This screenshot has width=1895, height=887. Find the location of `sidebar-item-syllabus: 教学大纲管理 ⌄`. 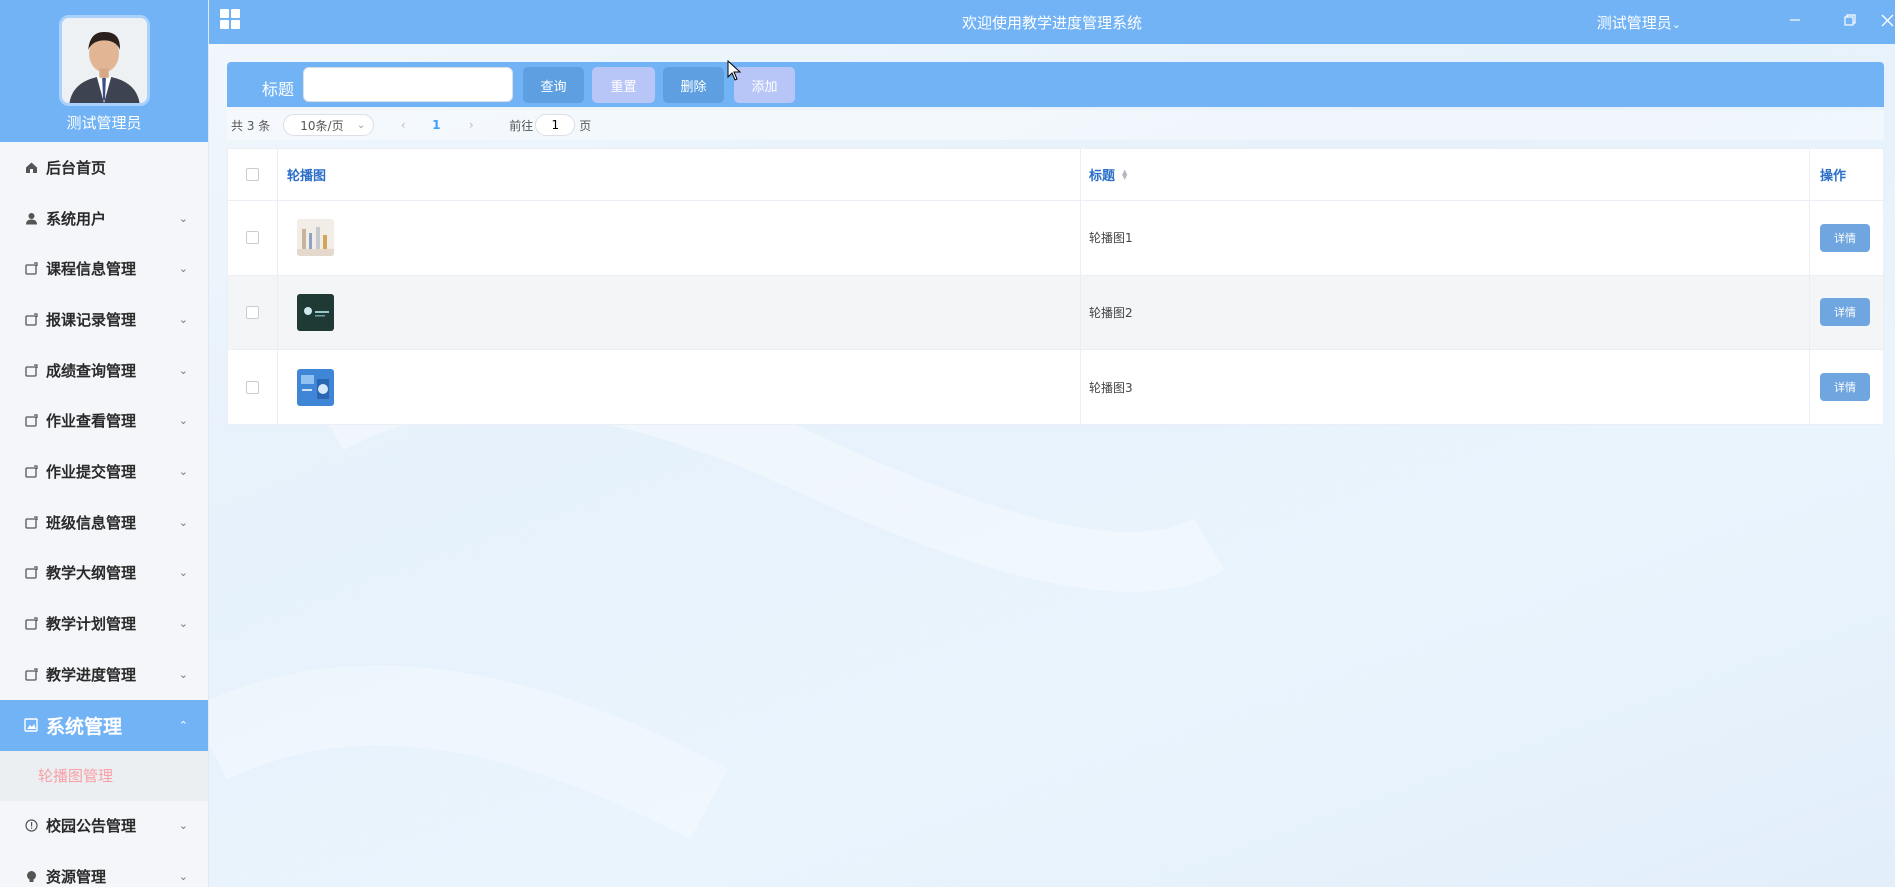

sidebar-item-syllabus: 教学大纲管理 ⌄ is located at coordinates (104, 573).